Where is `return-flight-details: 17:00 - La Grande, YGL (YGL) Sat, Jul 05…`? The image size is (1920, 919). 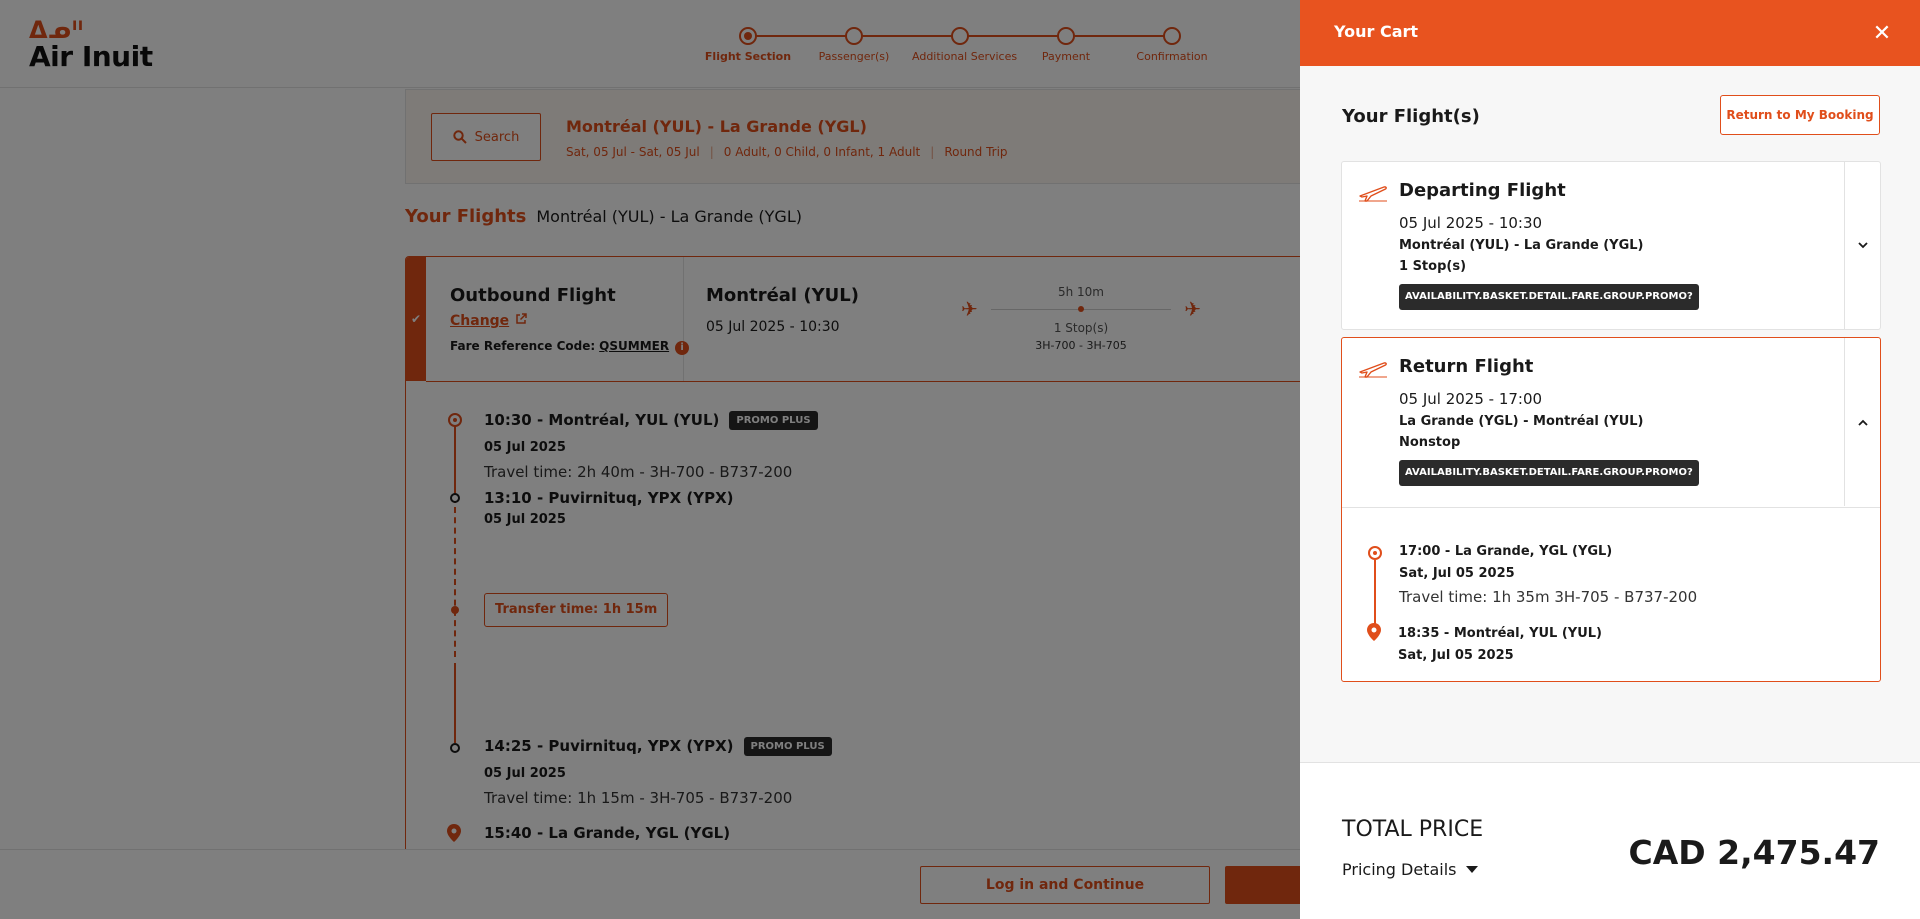 return-flight-details: 17:00 - La Grande, YGL (YGL) Sat, Jul 05… is located at coordinates (1611, 592).